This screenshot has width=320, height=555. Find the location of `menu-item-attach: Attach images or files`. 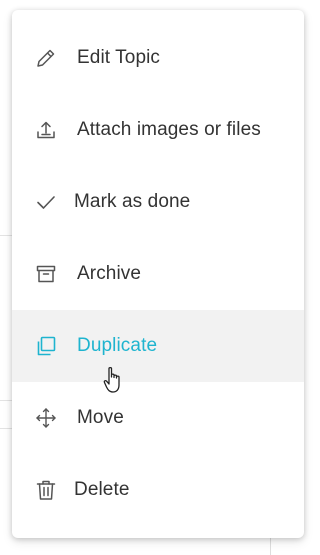

menu-item-attach: Attach images or files is located at coordinates (158, 130).